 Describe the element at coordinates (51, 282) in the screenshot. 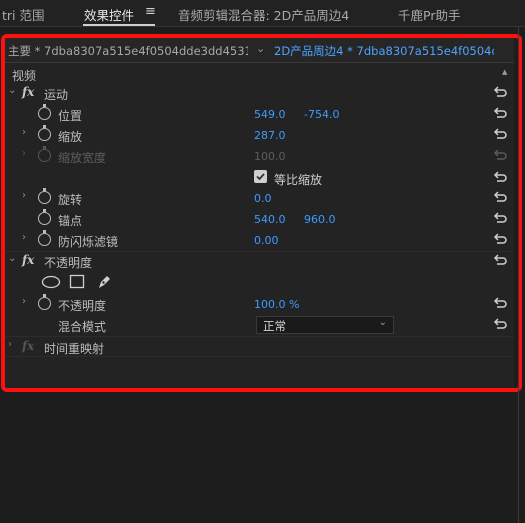

I see `ellipse-mask-icon` at that location.